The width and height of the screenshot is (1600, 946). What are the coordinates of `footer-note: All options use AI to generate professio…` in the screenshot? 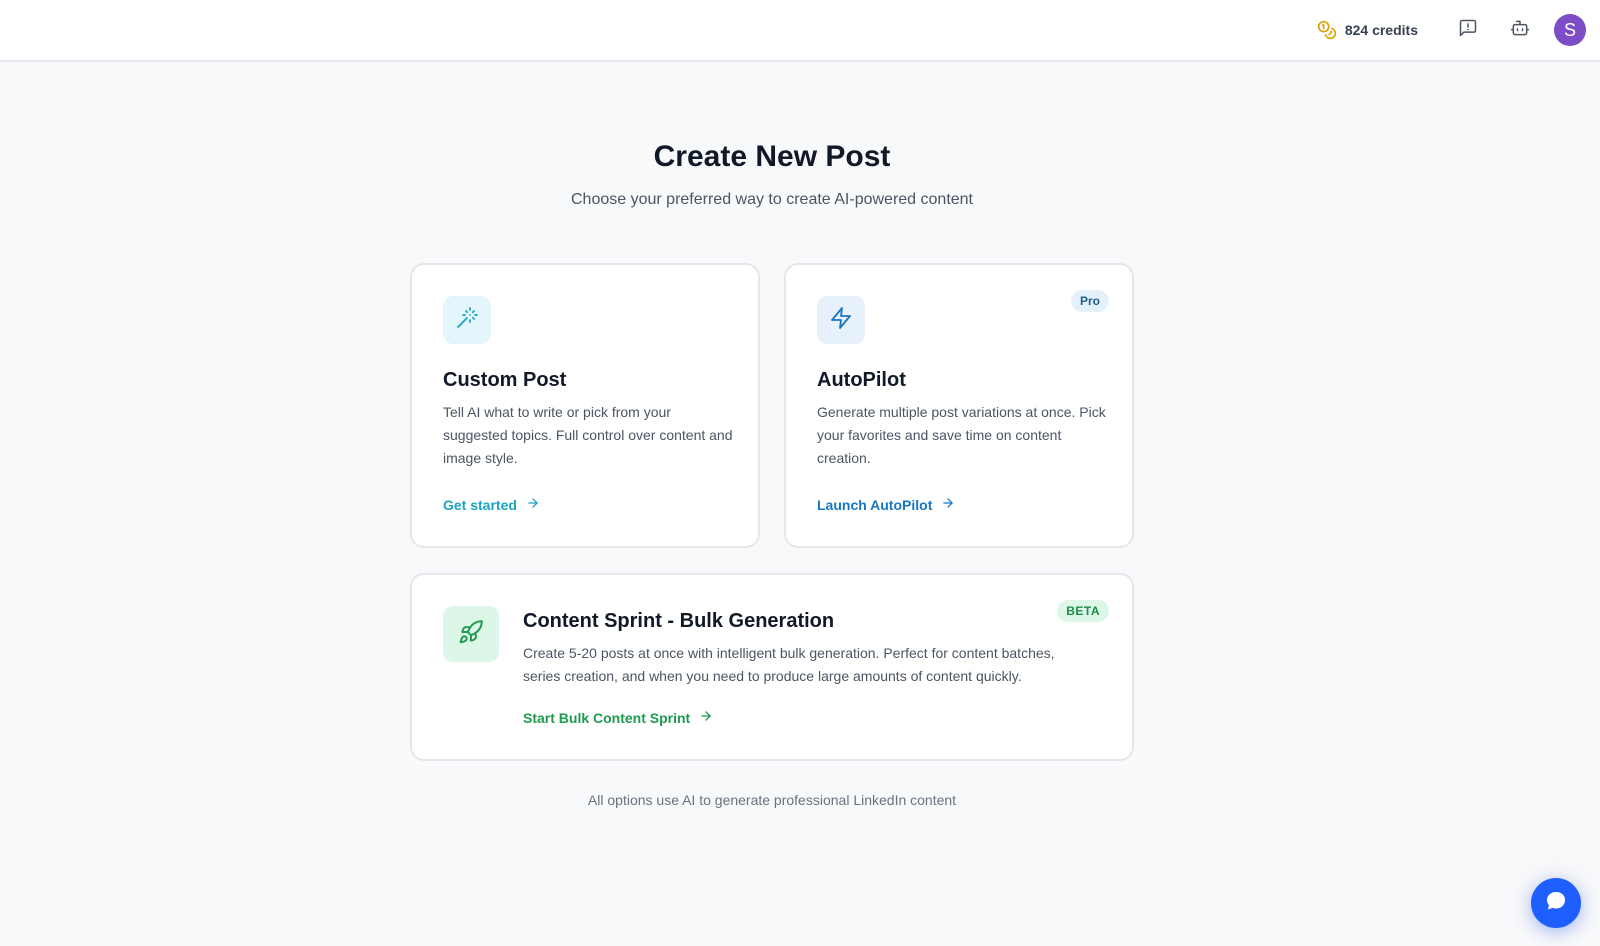 It's located at (772, 800).